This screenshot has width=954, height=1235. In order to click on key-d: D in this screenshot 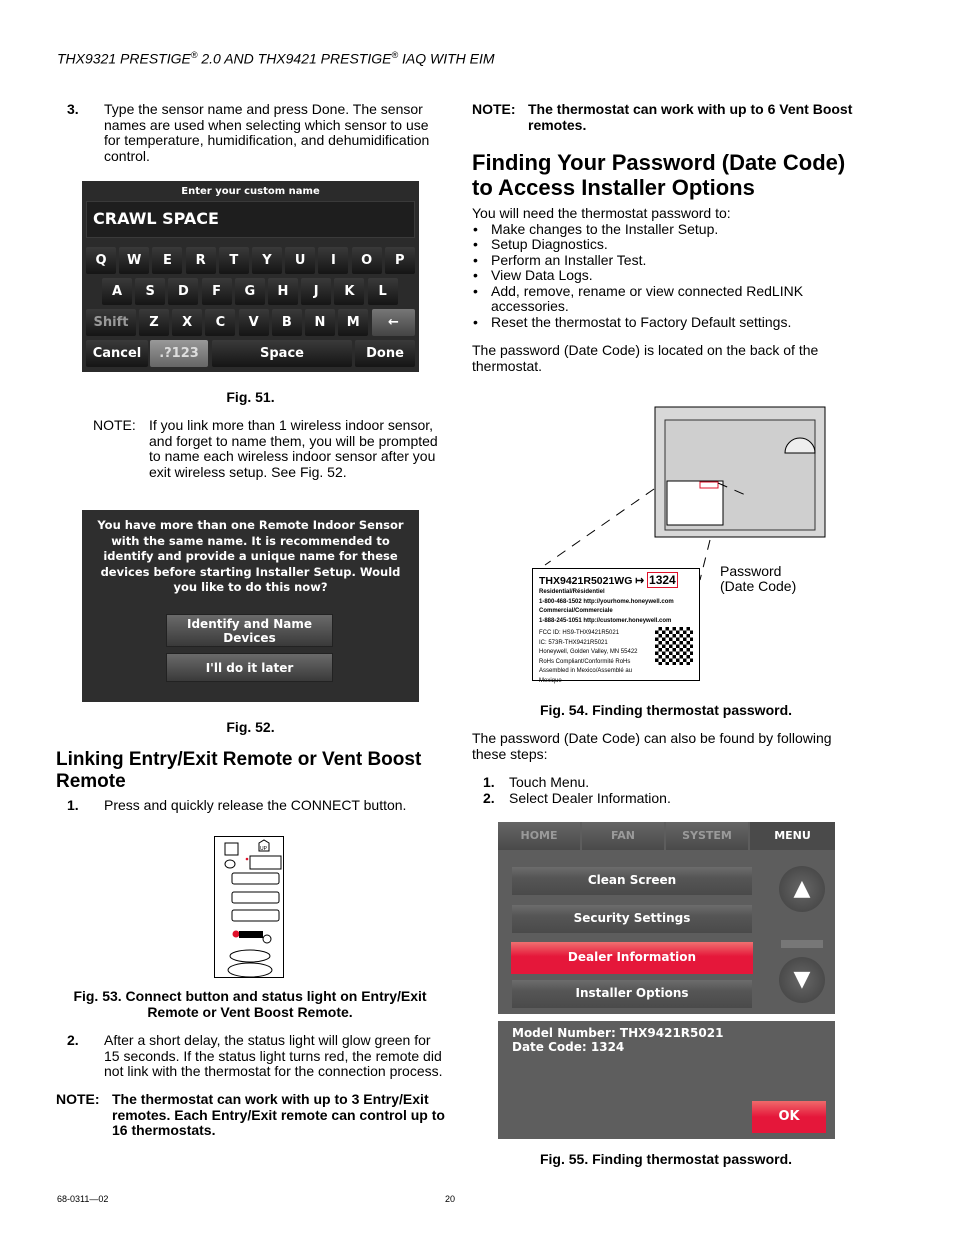, I will do `click(183, 291)`.